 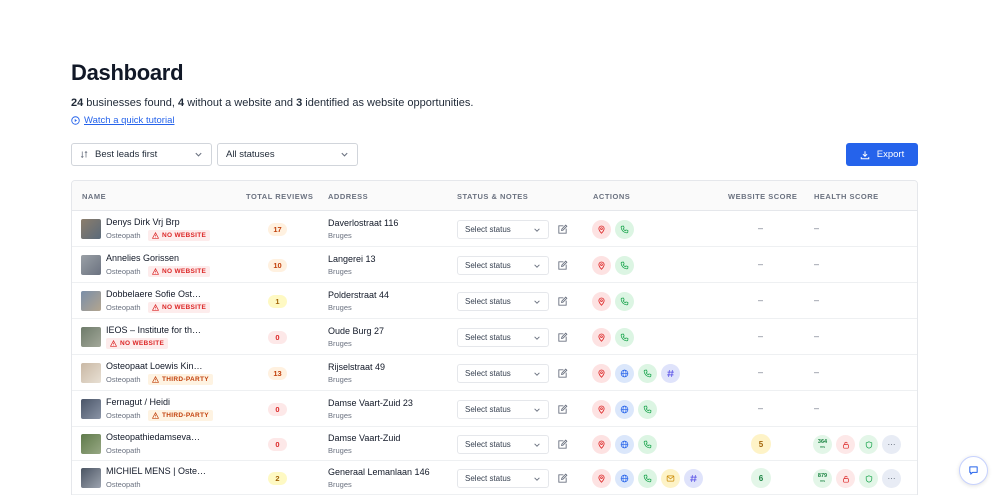 I want to click on review-count-badge: 0, so click(x=277, y=337).